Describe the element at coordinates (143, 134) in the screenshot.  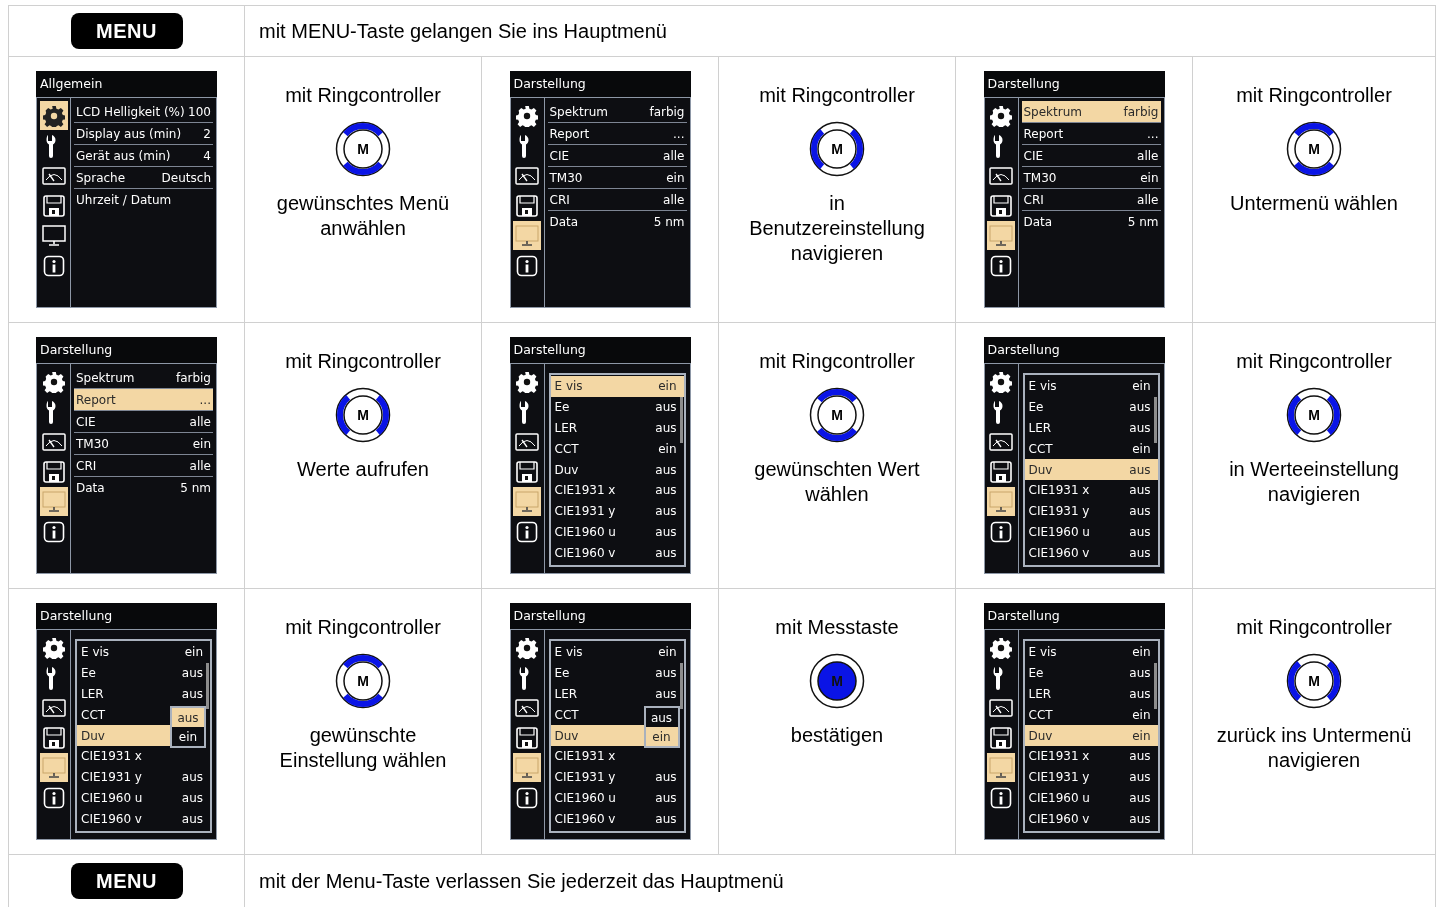
I see `menu-item: Display aus (min) 2` at that location.